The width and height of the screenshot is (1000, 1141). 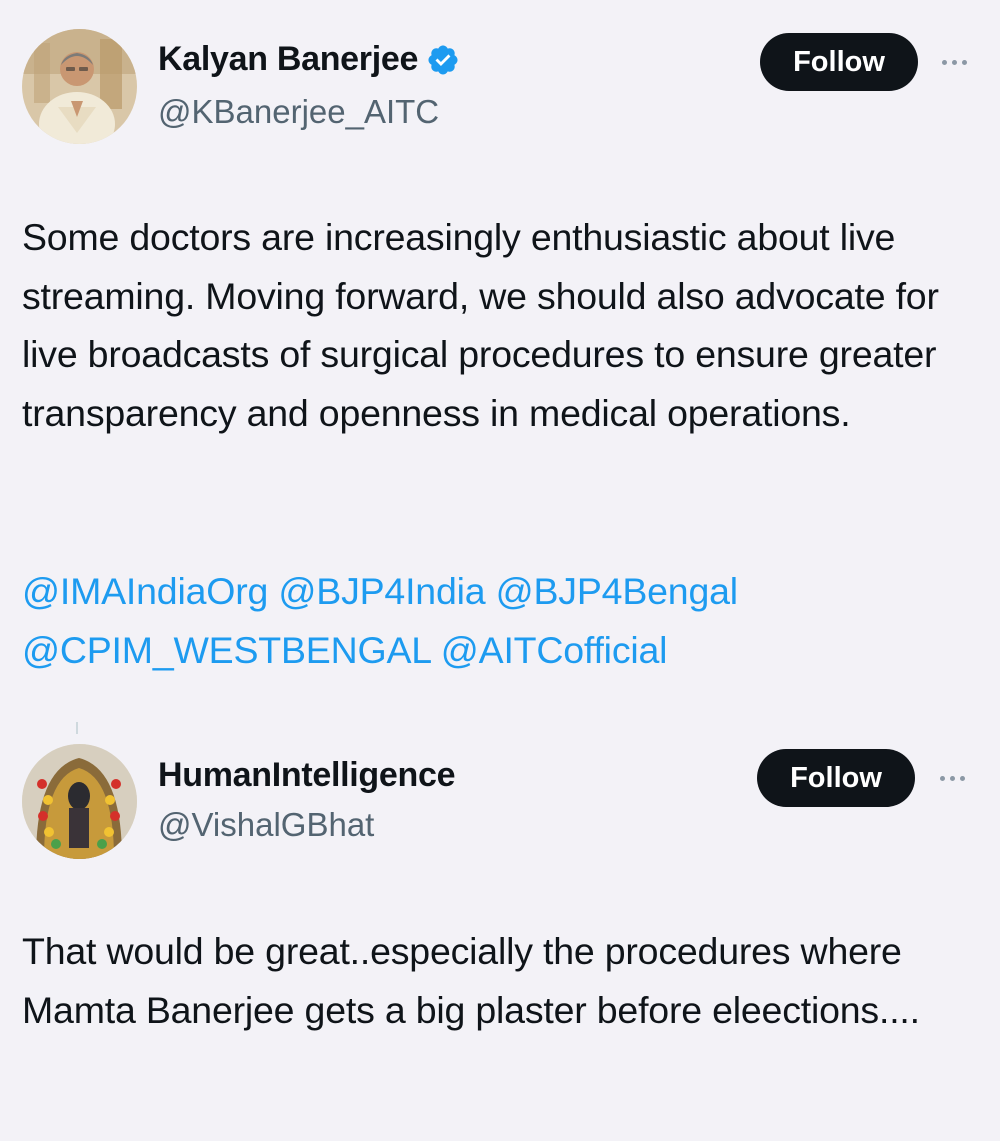 I want to click on handle: @VishalGBhat, so click(x=266, y=825).